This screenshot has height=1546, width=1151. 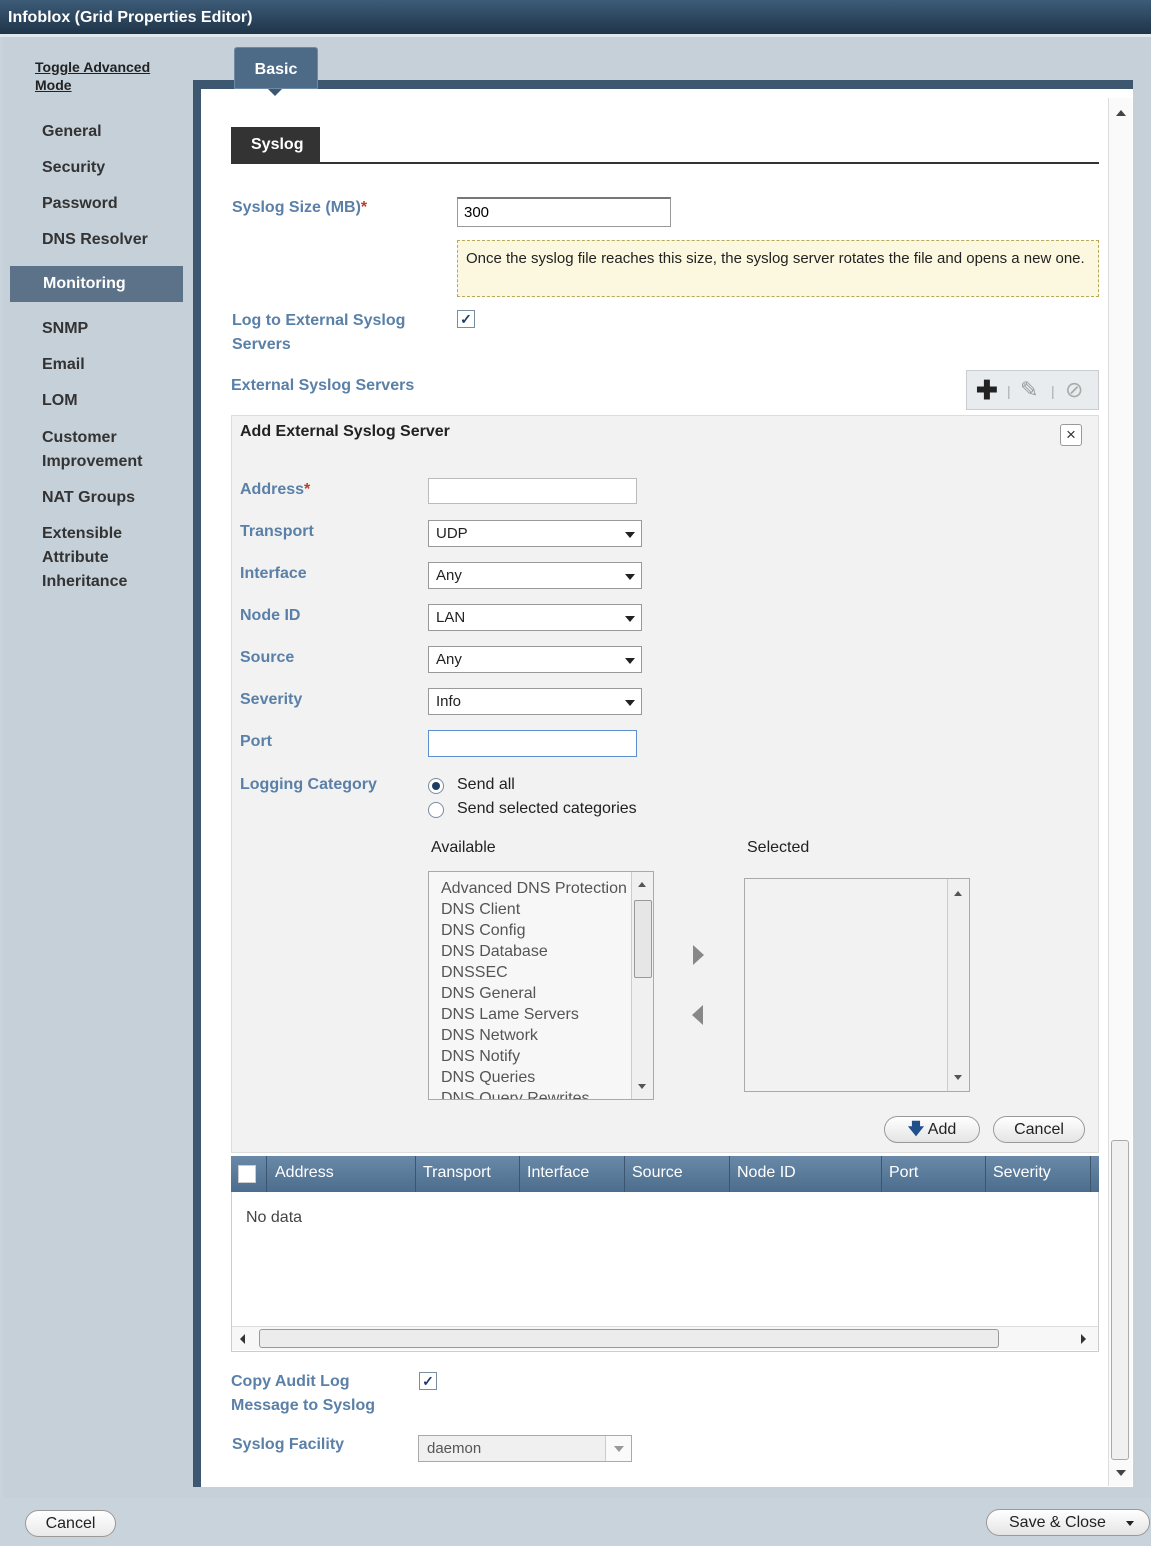 I want to click on selected-label: Selected, so click(x=778, y=847).